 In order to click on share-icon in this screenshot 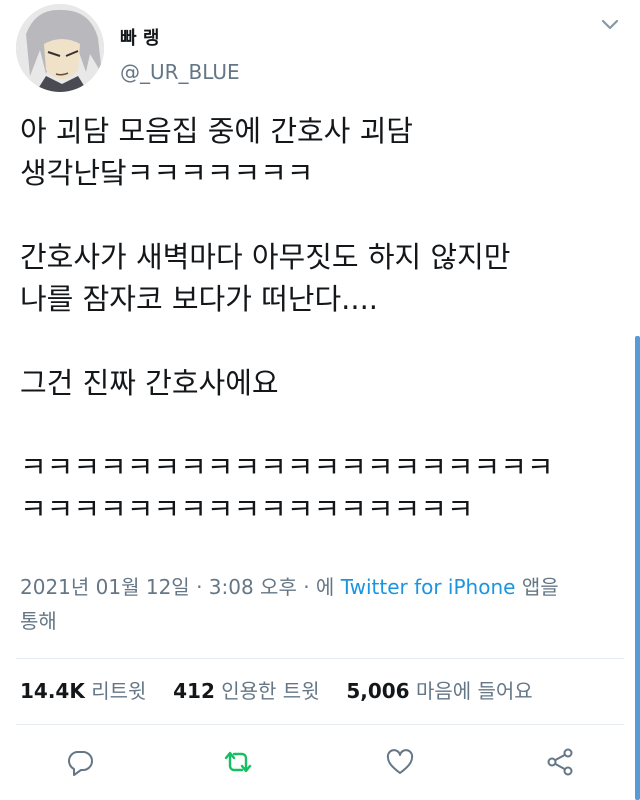, I will do `click(560, 762)`.